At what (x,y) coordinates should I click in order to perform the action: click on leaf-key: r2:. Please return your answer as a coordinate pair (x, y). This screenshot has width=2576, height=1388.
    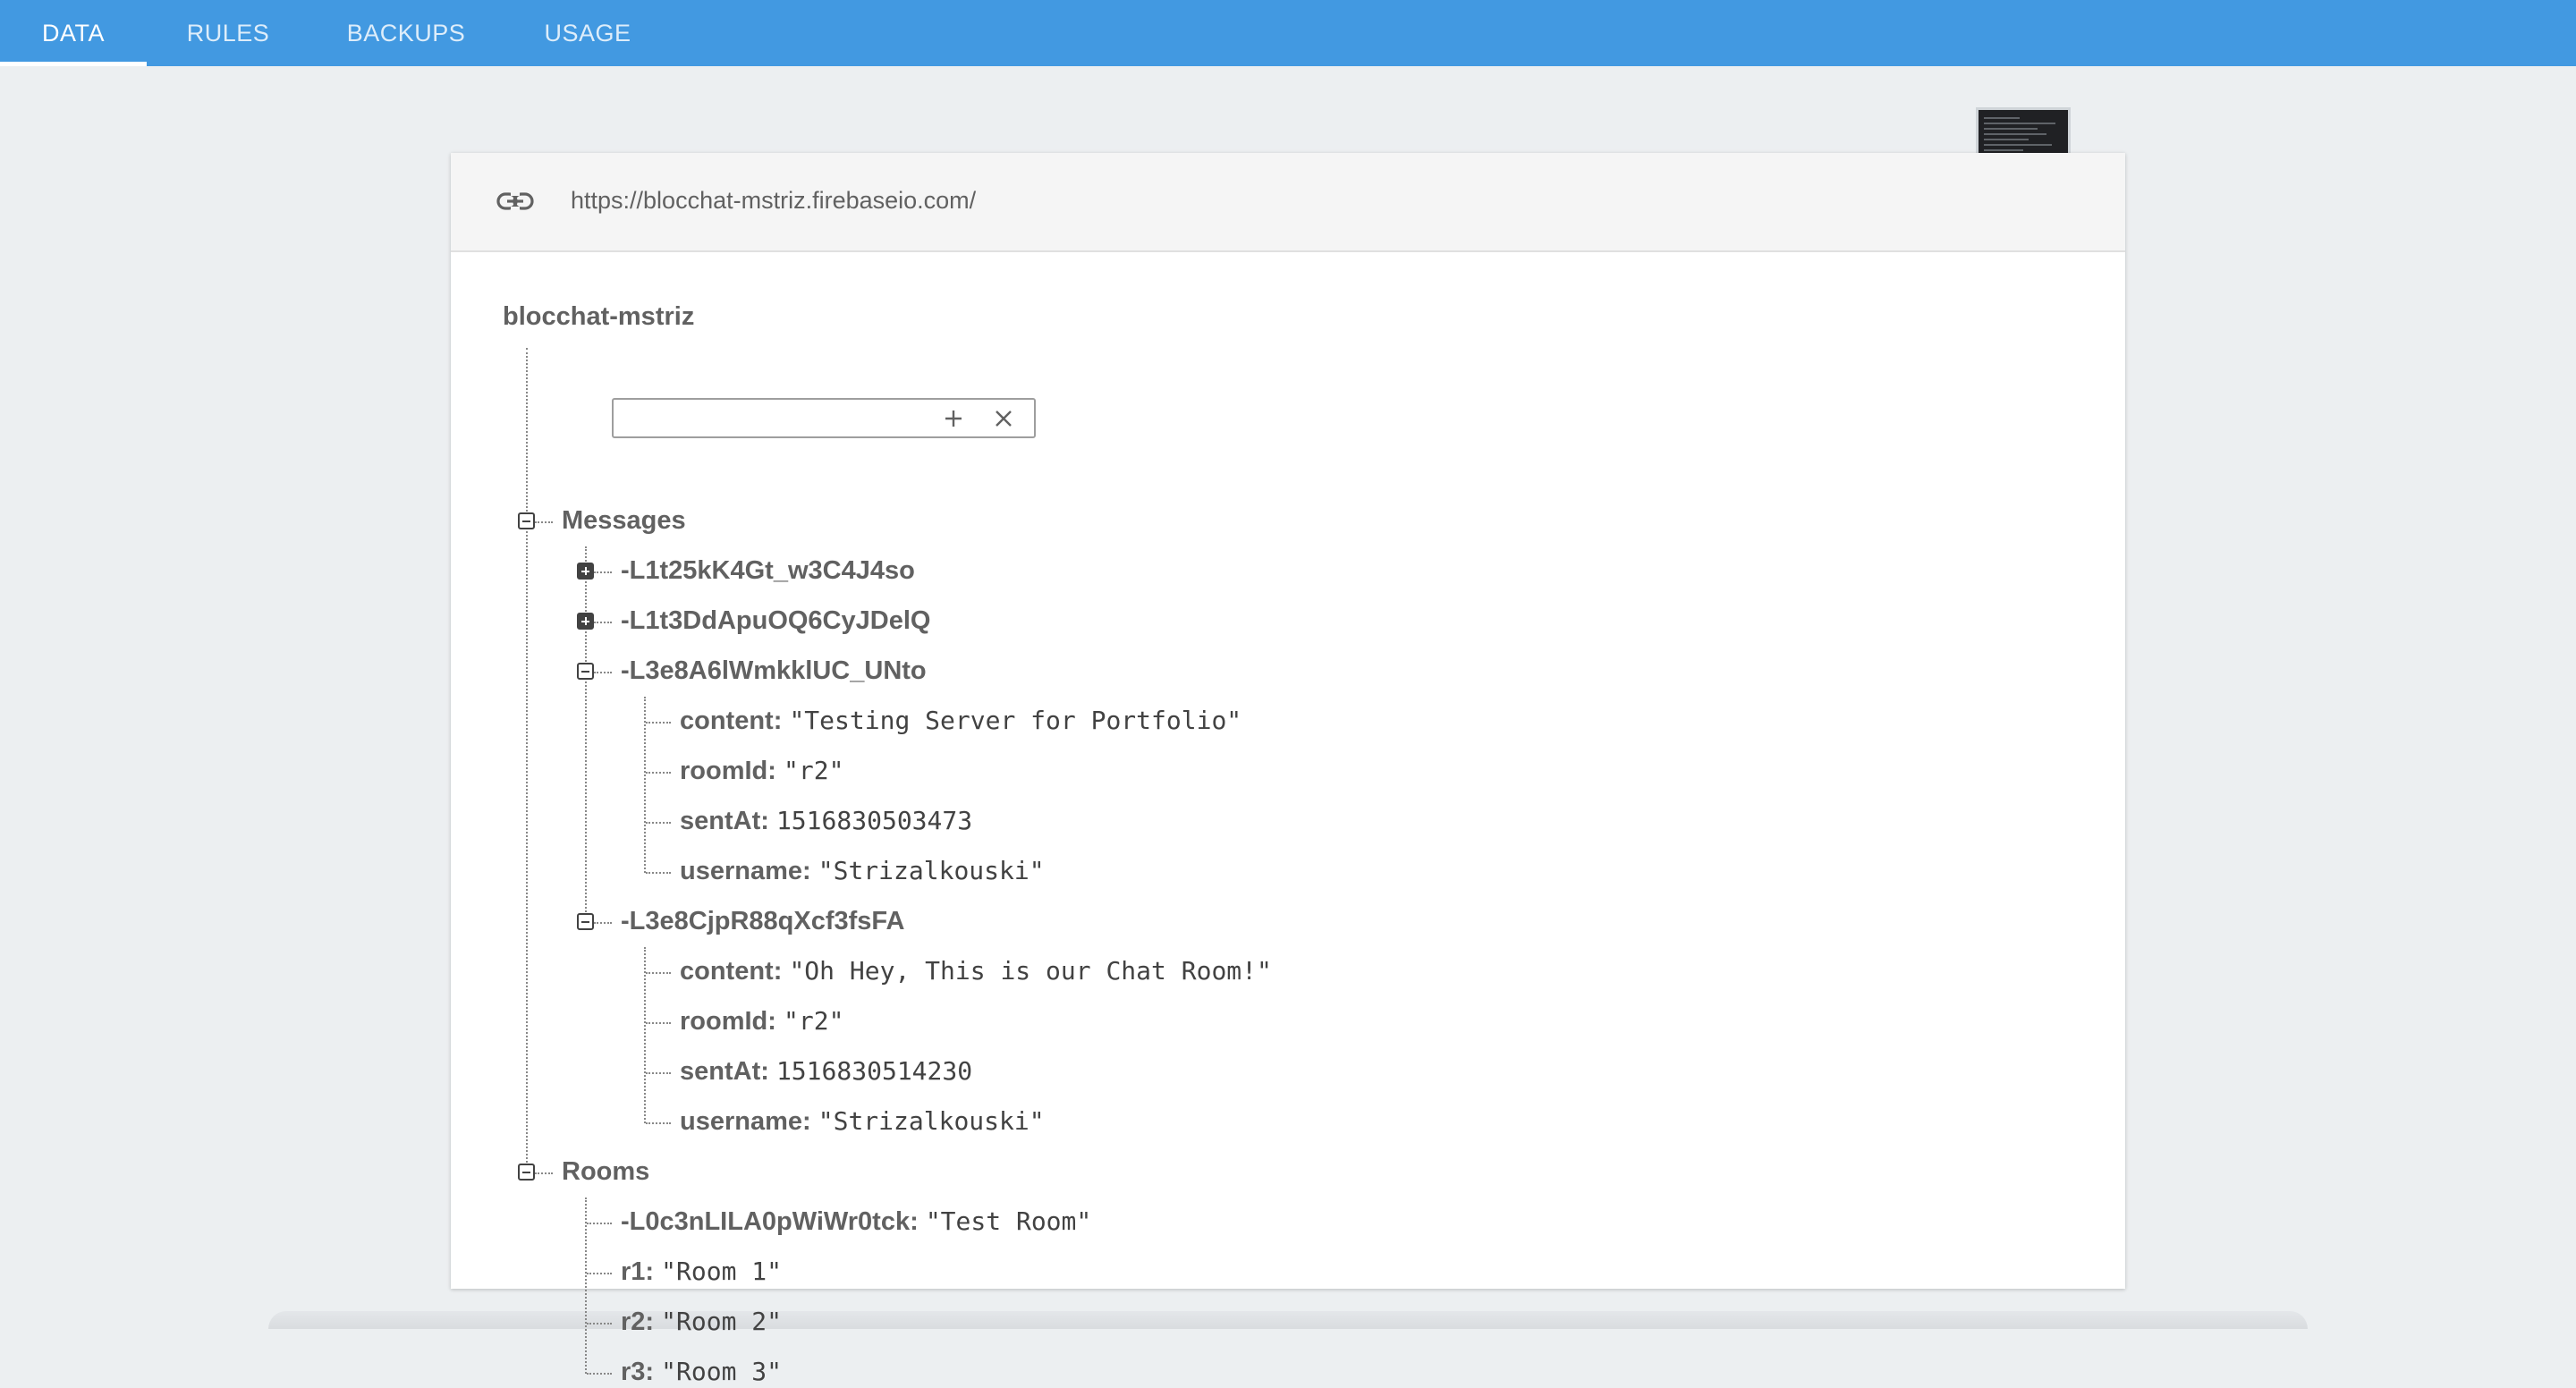
    Looking at the image, I should click on (638, 1322).